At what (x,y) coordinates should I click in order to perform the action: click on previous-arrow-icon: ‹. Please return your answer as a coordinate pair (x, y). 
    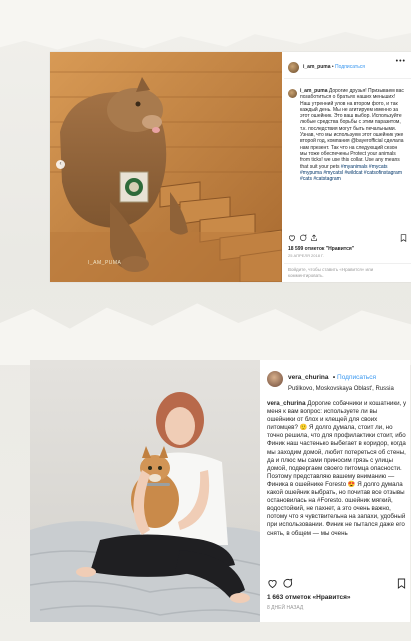
    Looking at the image, I should click on (60, 164).